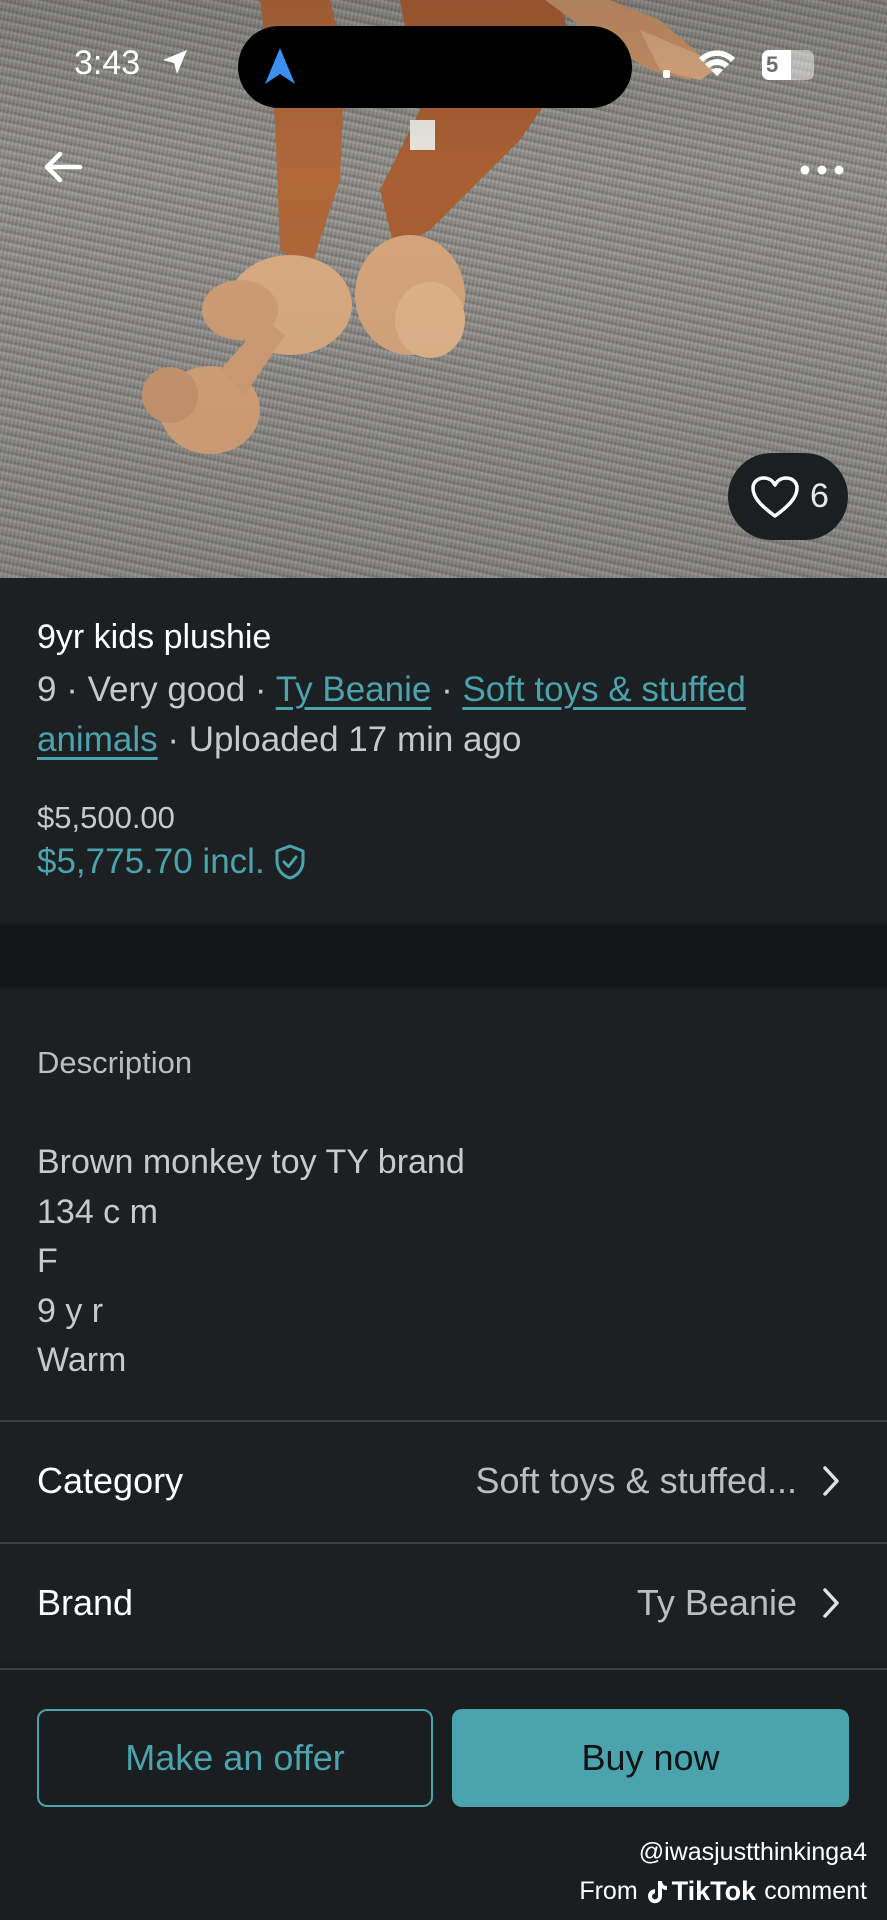 The height and width of the screenshot is (1920, 887). Describe the element at coordinates (70, 1310) in the screenshot. I see `description-line: 9 y r` at that location.